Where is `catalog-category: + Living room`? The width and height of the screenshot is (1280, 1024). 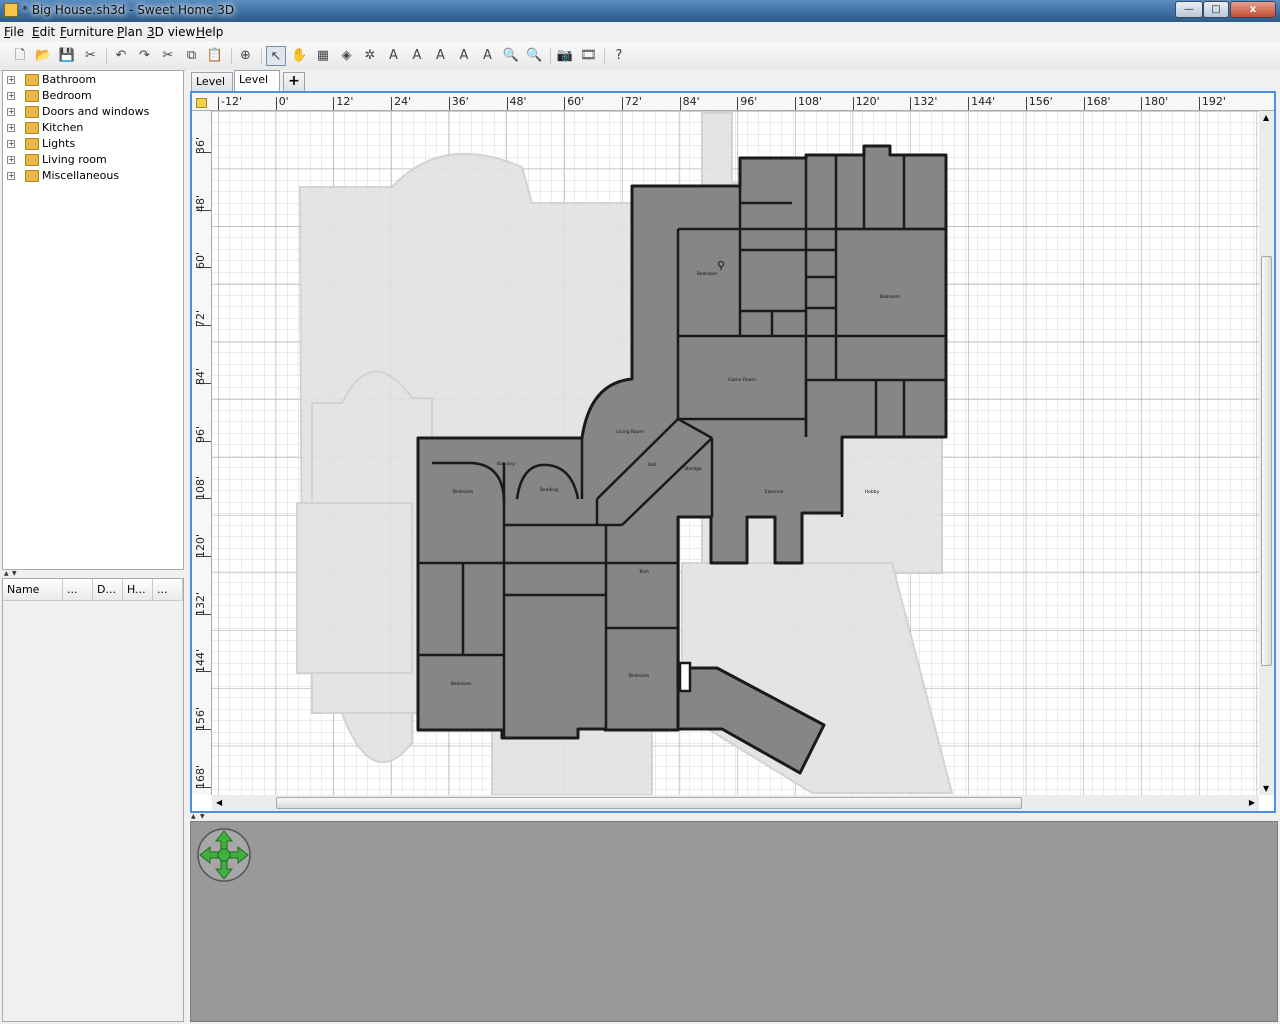 catalog-category: + Living room is located at coordinates (93, 160).